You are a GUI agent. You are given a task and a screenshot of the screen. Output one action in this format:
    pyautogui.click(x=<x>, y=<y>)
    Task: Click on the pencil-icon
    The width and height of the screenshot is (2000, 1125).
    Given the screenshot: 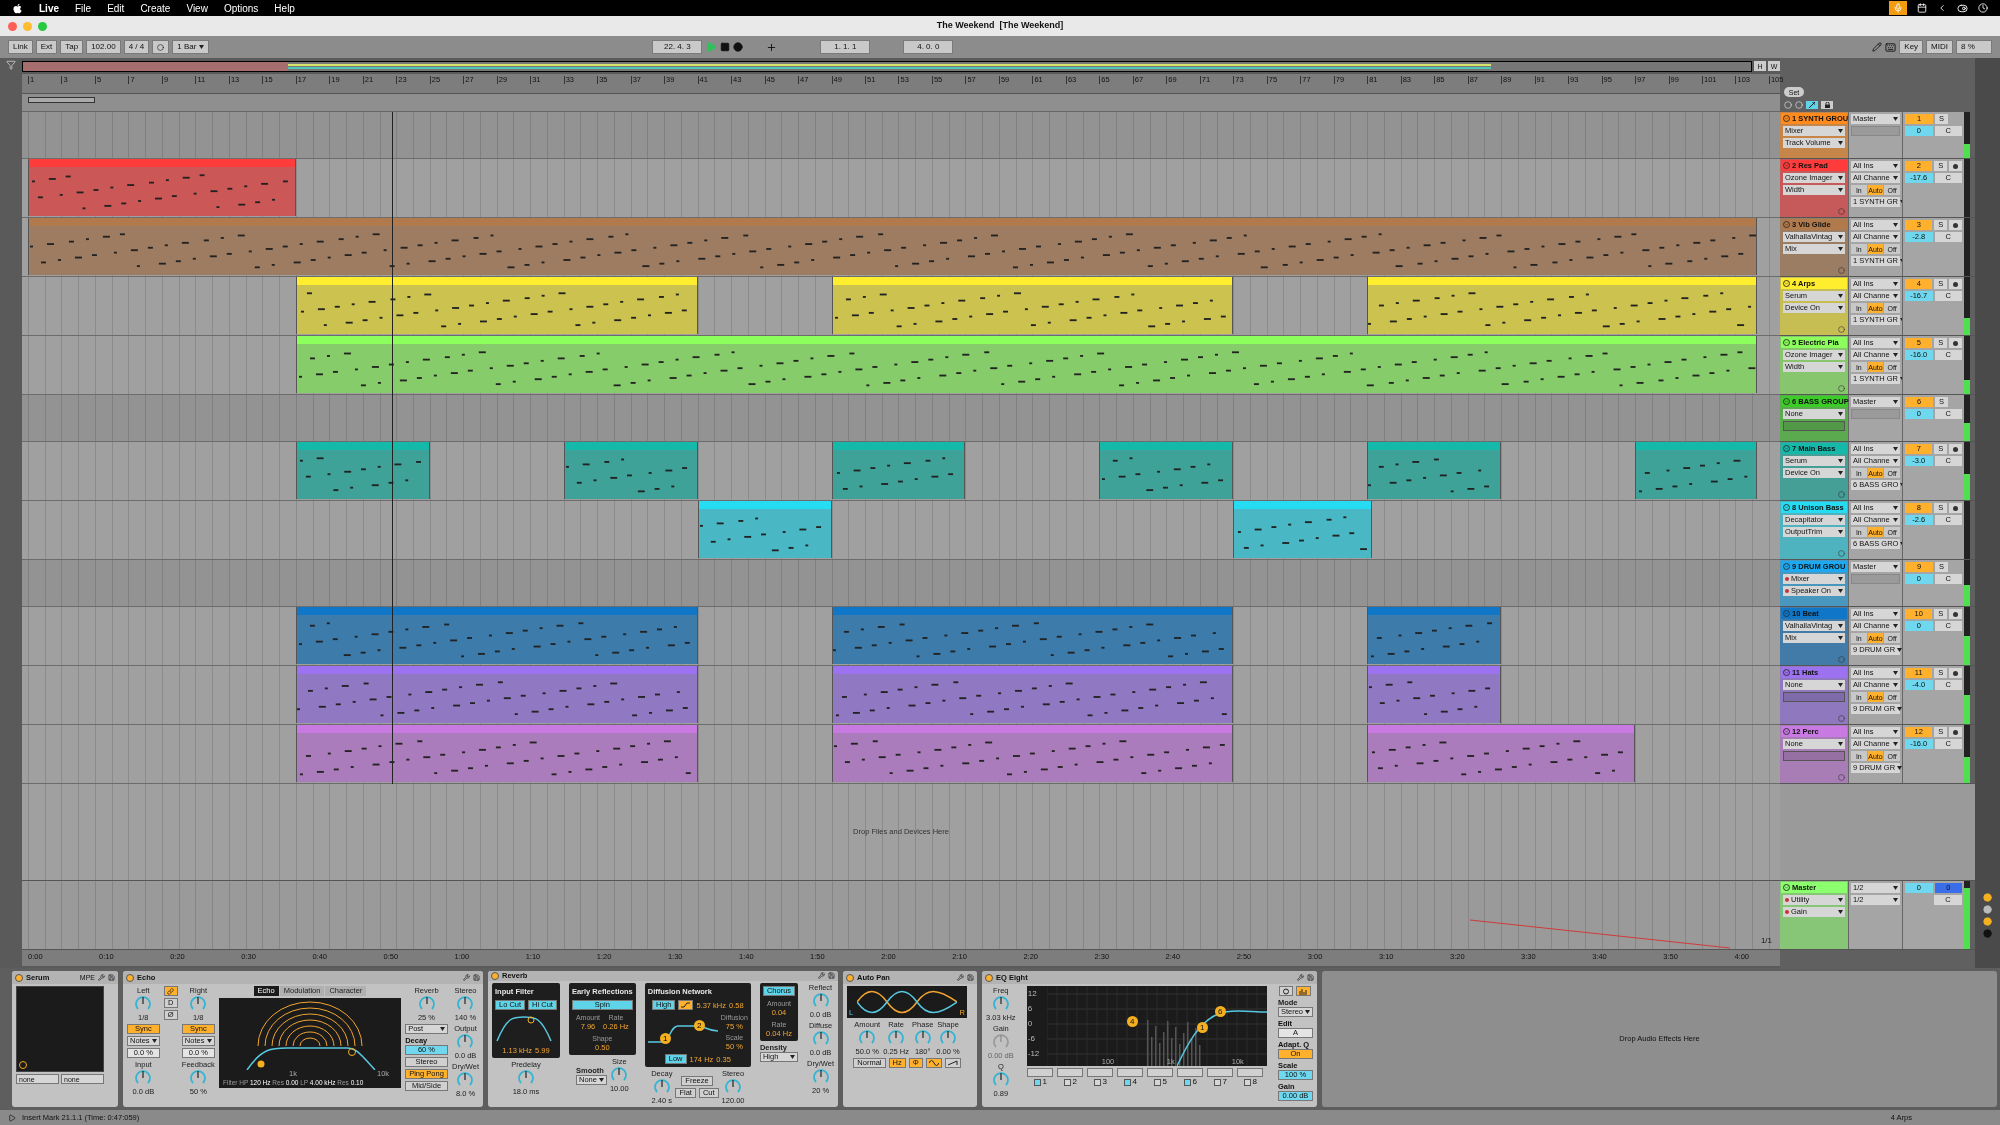 What is the action you would take?
    pyautogui.click(x=1877, y=47)
    